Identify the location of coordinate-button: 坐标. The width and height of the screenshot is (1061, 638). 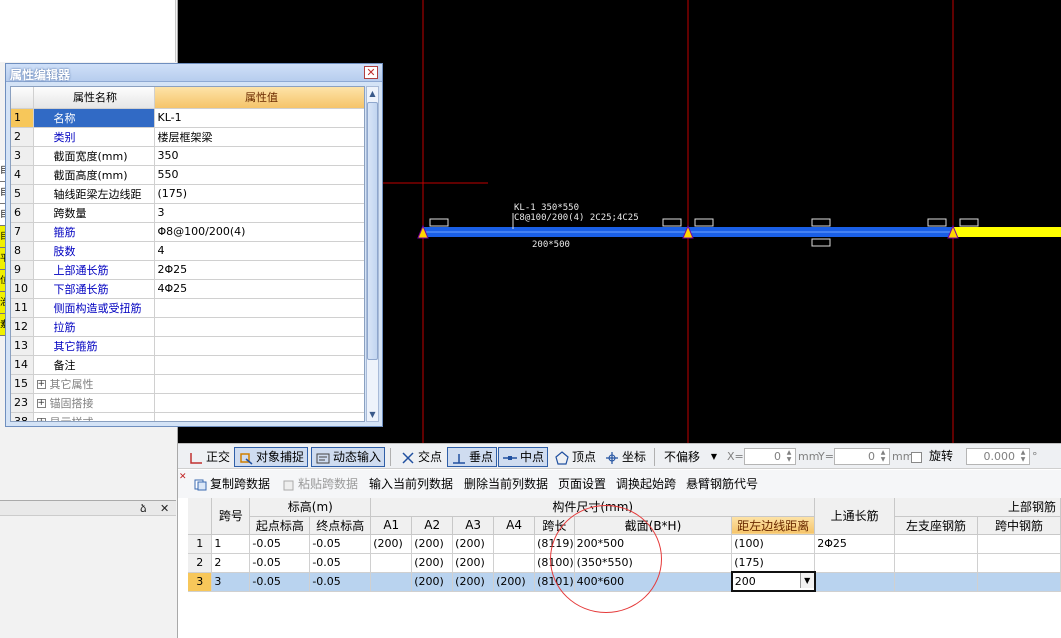
(625, 457).